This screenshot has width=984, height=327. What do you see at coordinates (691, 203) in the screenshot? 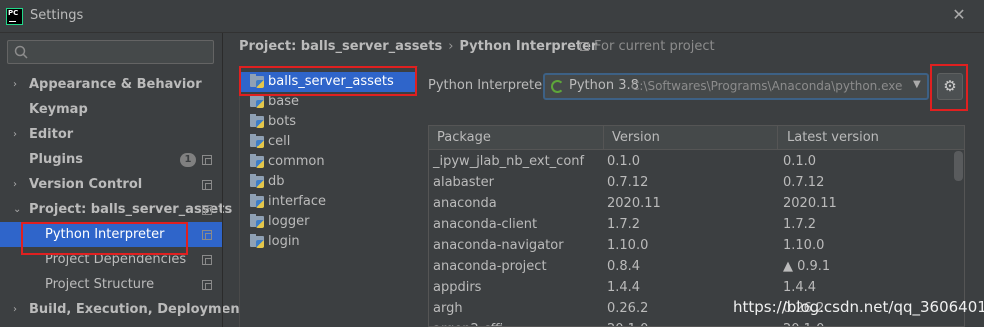
I see `table-row: anaconda 2020.11 2020.11` at bounding box center [691, 203].